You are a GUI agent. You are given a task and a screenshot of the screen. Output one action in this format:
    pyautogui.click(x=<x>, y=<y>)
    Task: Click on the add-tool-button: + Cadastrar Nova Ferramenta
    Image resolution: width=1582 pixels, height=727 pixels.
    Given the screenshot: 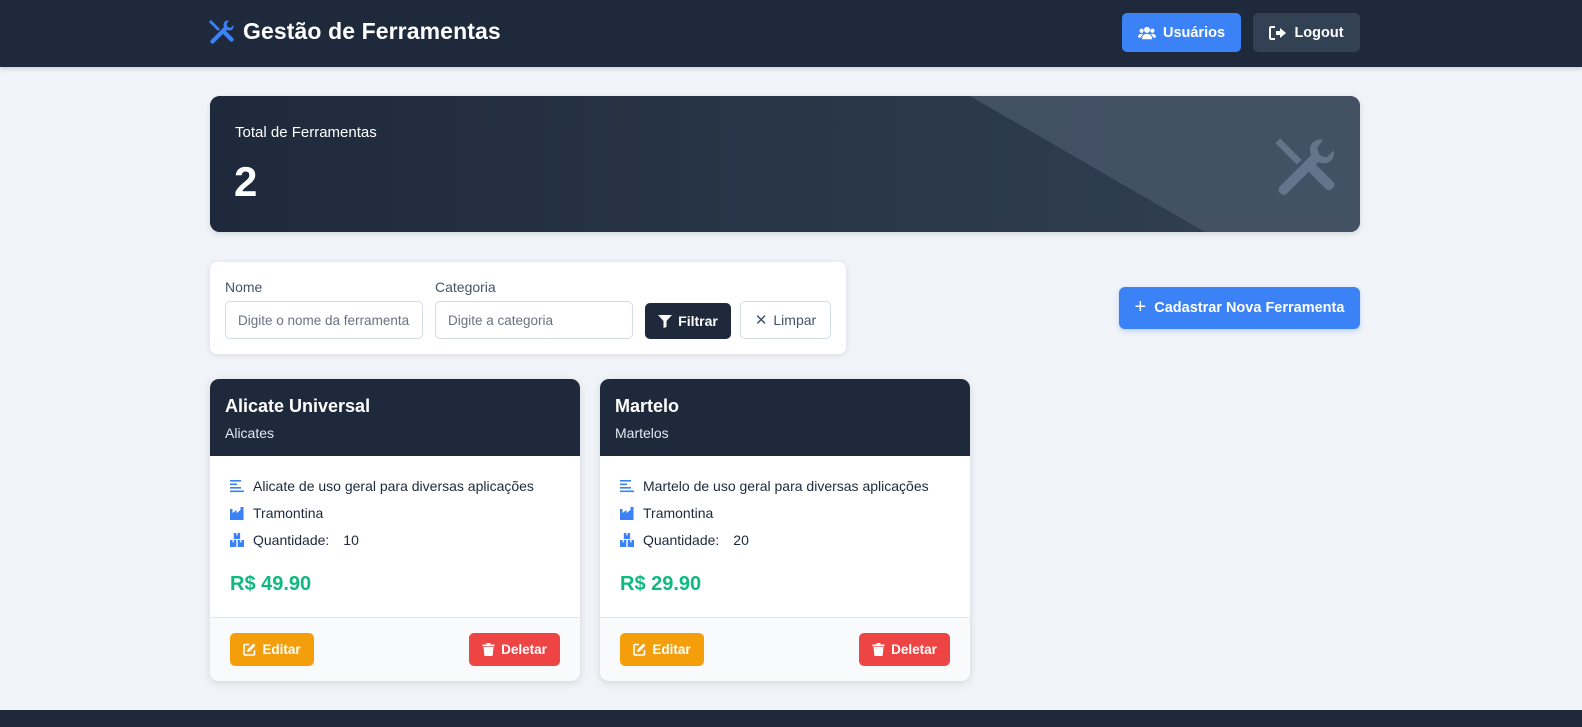 What is the action you would take?
    pyautogui.click(x=1239, y=308)
    